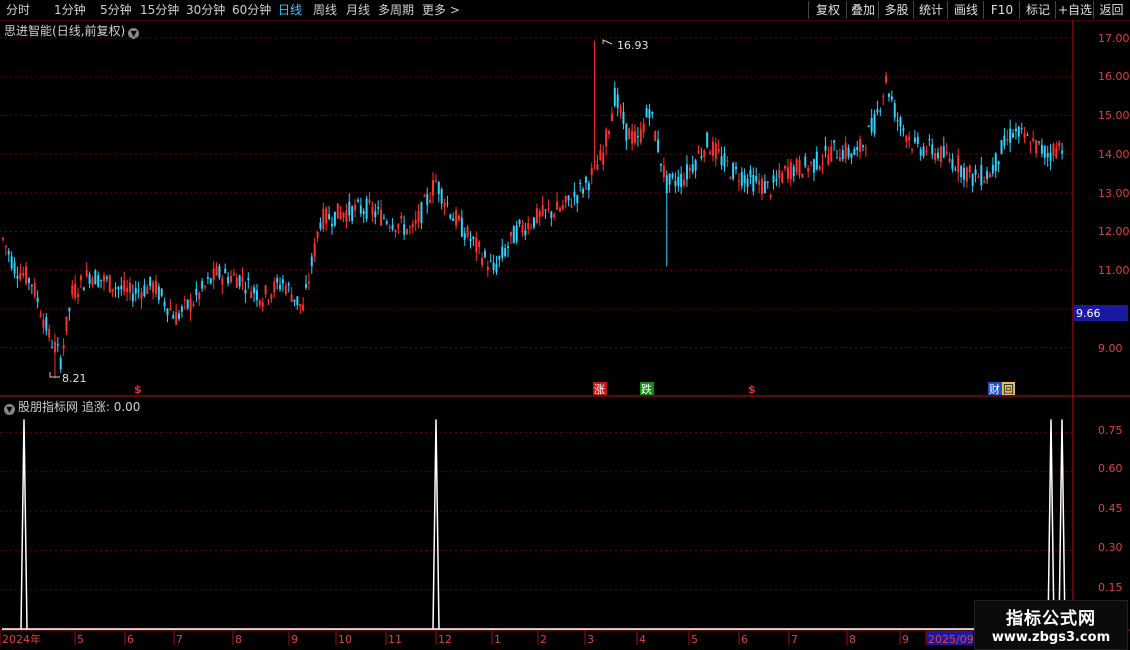 The width and height of the screenshot is (1130, 650). Describe the element at coordinates (1114, 154) in the screenshot. I see `price-tick: 14.00` at that location.